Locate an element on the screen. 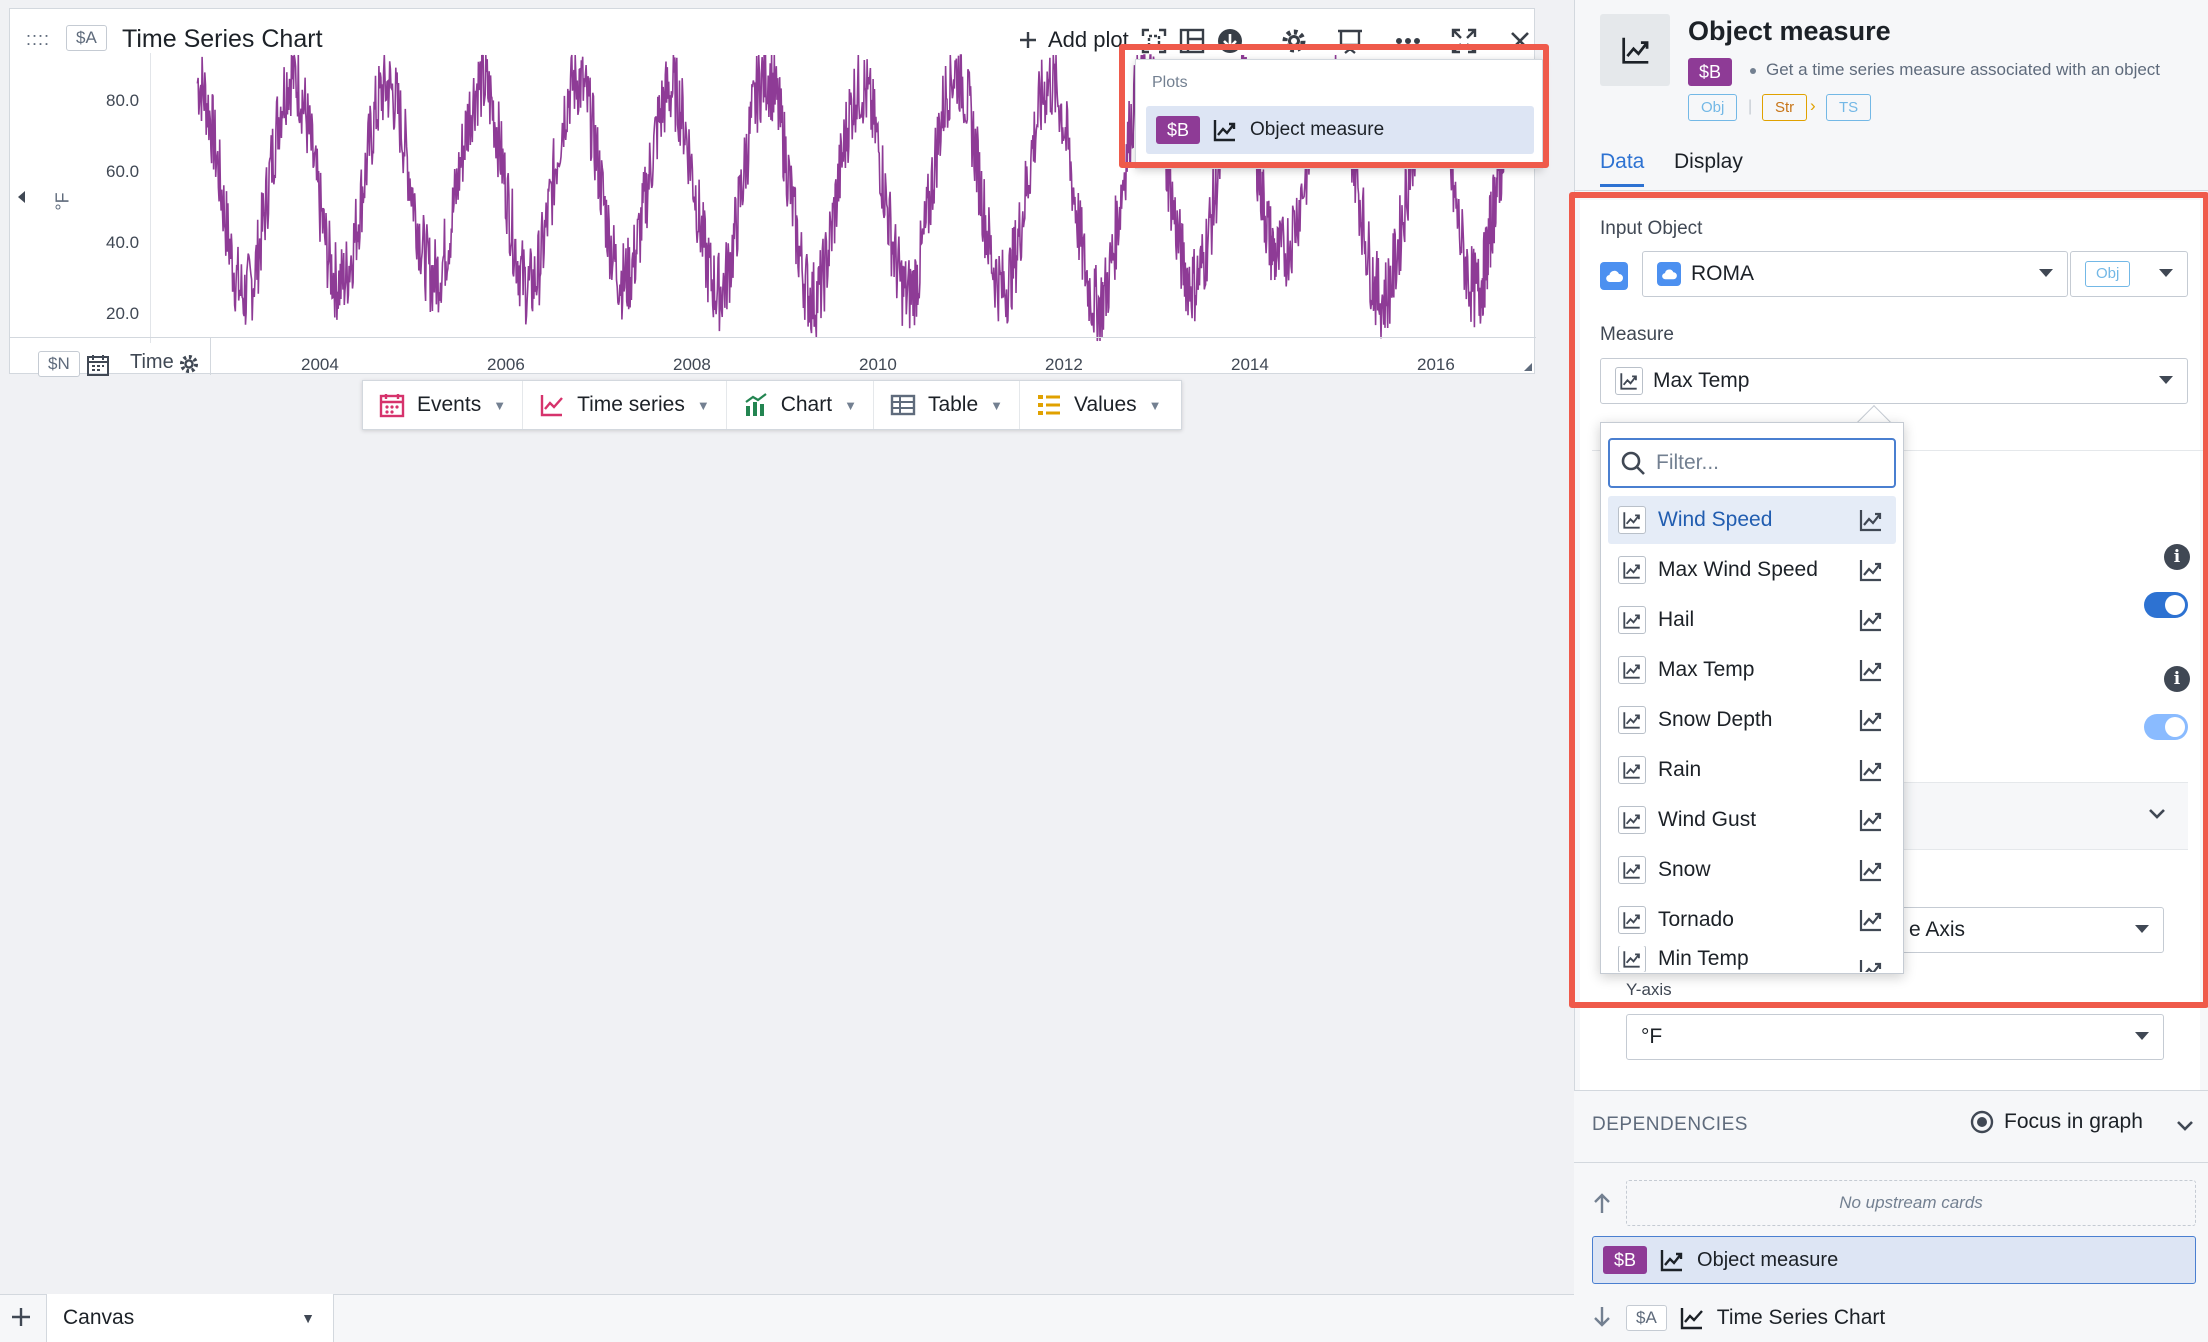 The height and width of the screenshot is (1342, 2208). panel-title: Object measure is located at coordinates (1789, 31).